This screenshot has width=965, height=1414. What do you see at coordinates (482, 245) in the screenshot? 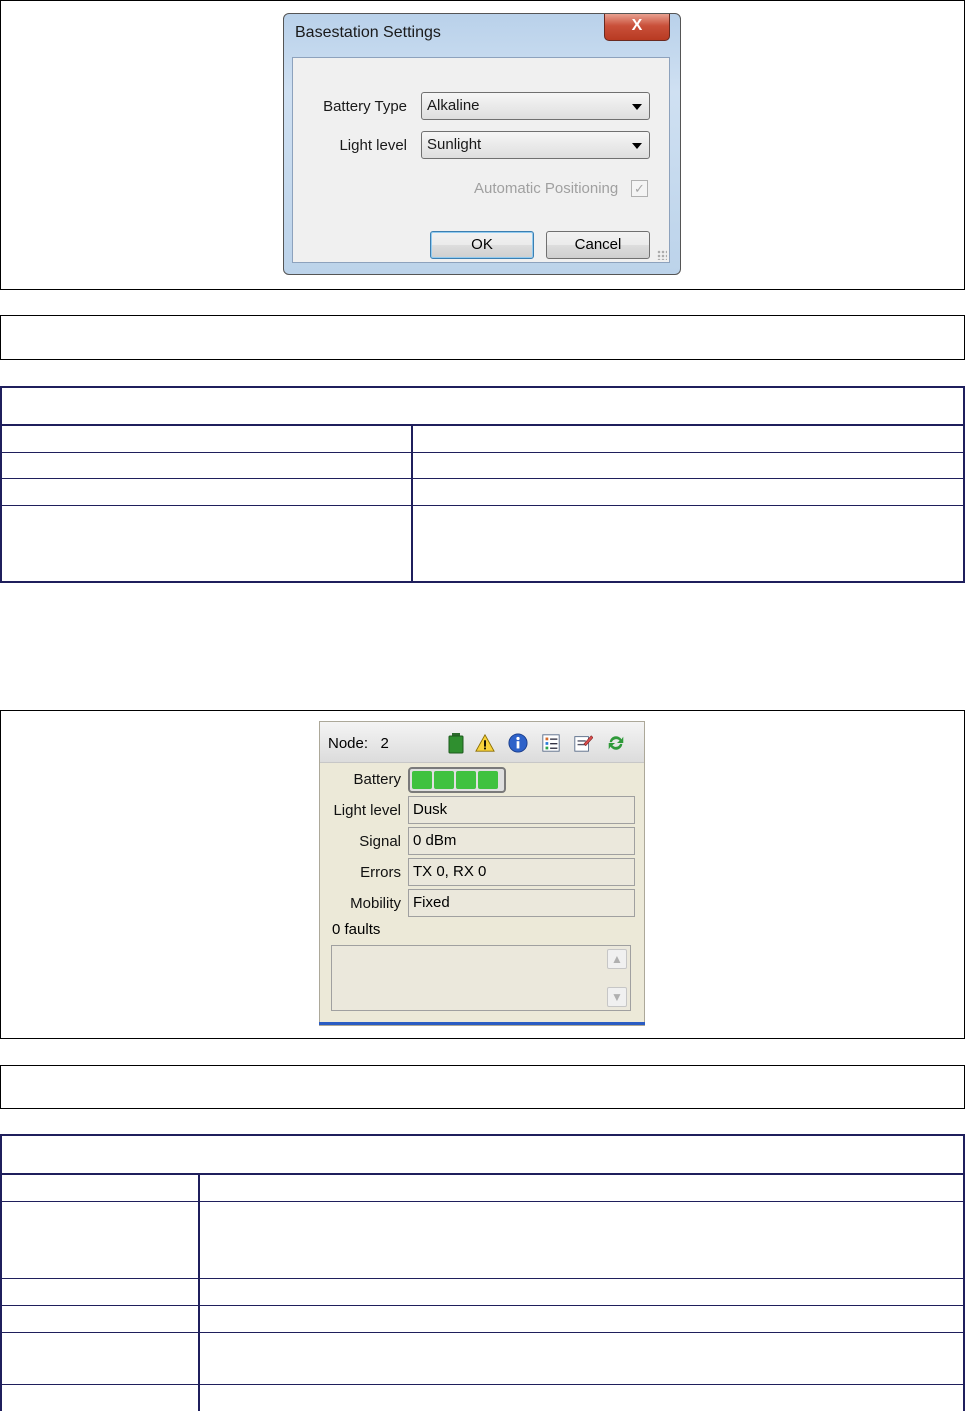
I see `ok-button: OK` at bounding box center [482, 245].